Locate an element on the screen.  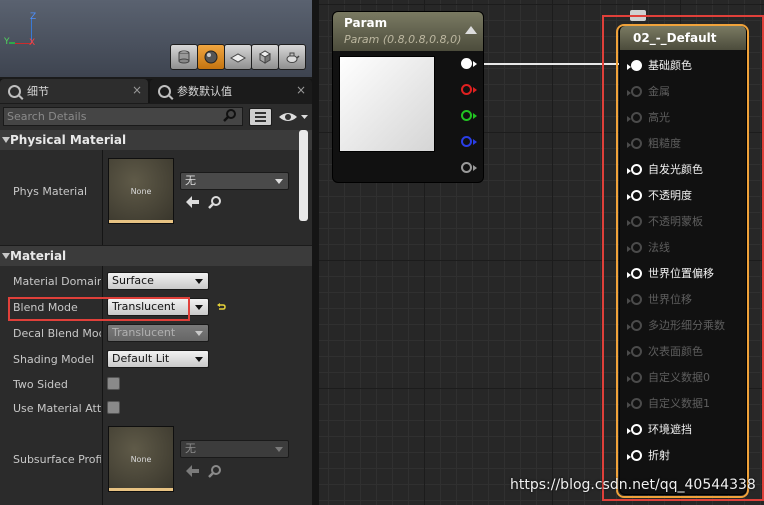
blend-mode-highlight-box is located at coordinates (99, 309).